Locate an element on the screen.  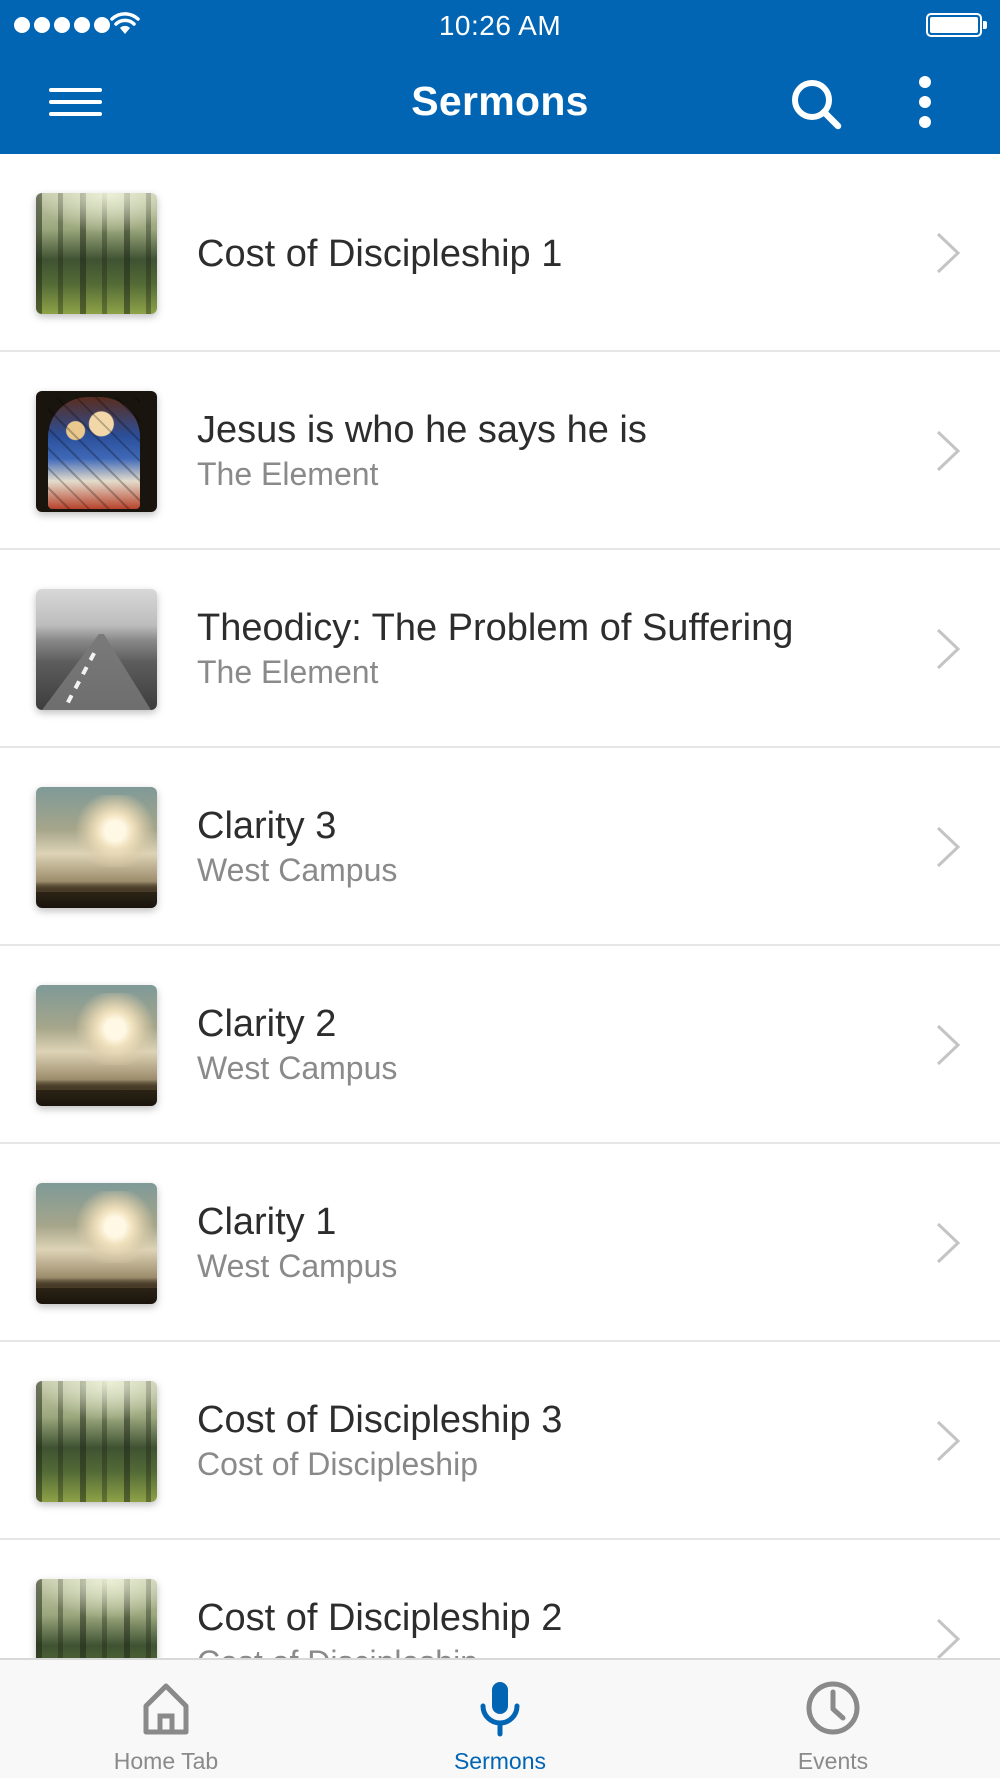
microphone-icon is located at coordinates (500, 1709).